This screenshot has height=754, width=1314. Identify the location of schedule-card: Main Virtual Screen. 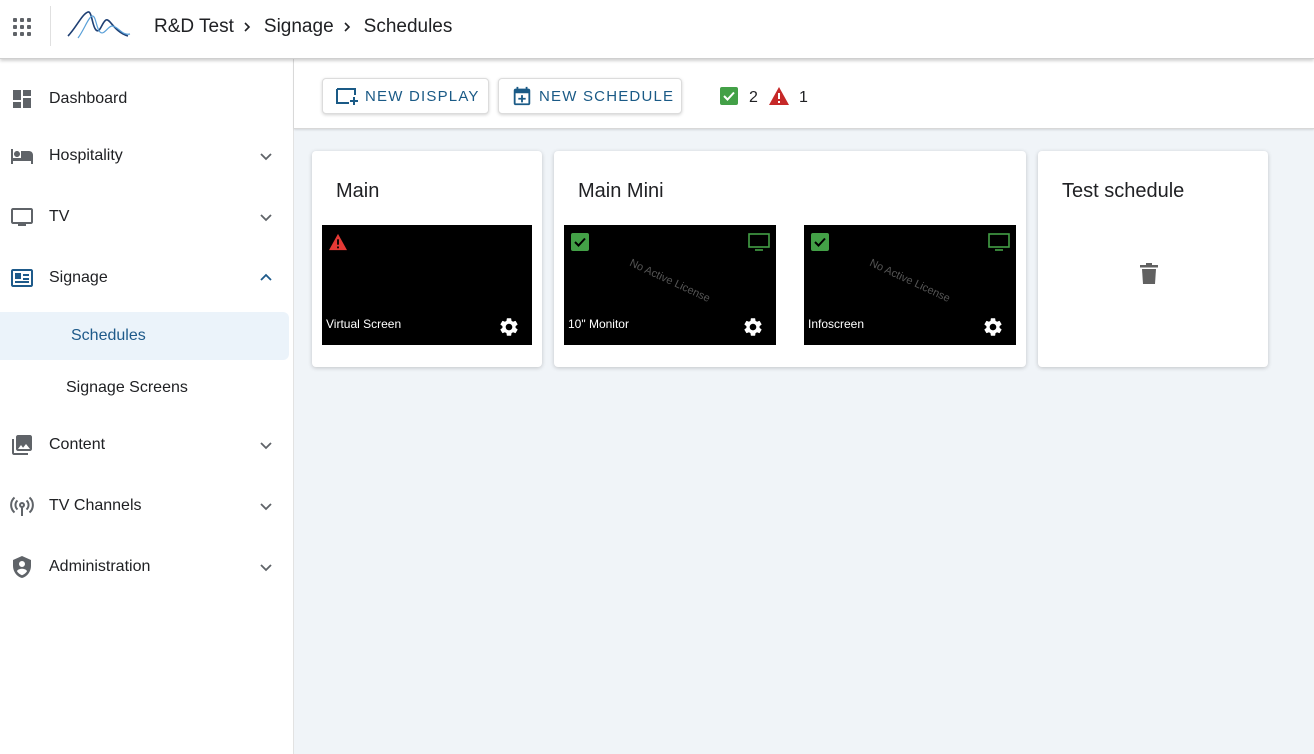
(427, 259).